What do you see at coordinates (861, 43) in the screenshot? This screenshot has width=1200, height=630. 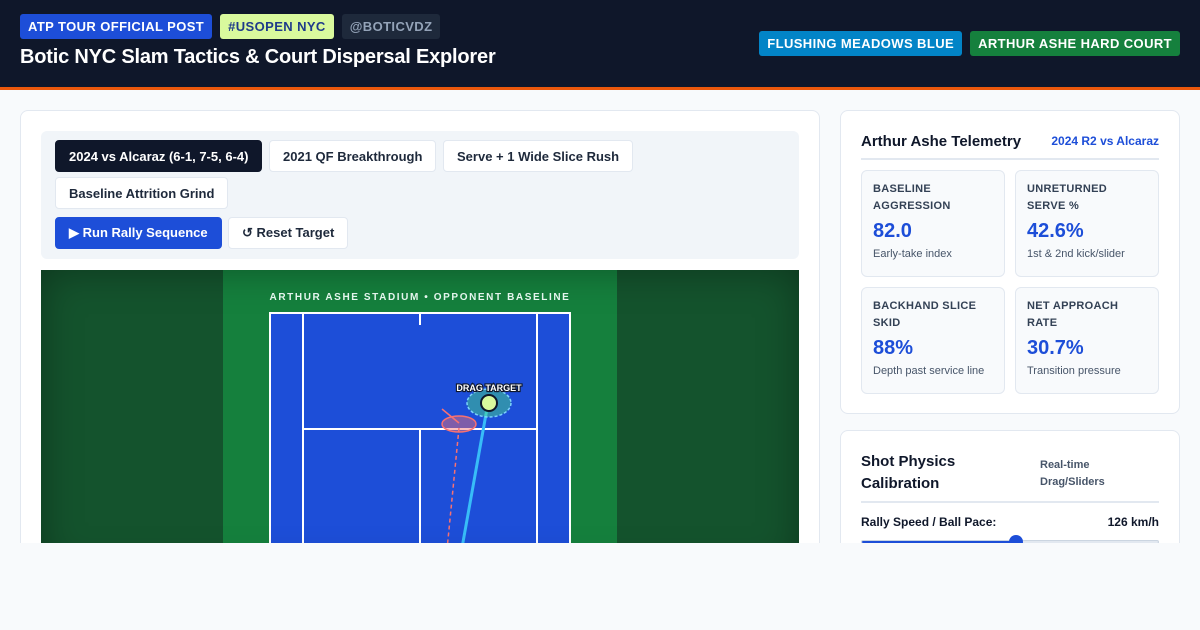 I see `badge-flushing-meadows: FLUSHING MEADOWS BLUE` at bounding box center [861, 43].